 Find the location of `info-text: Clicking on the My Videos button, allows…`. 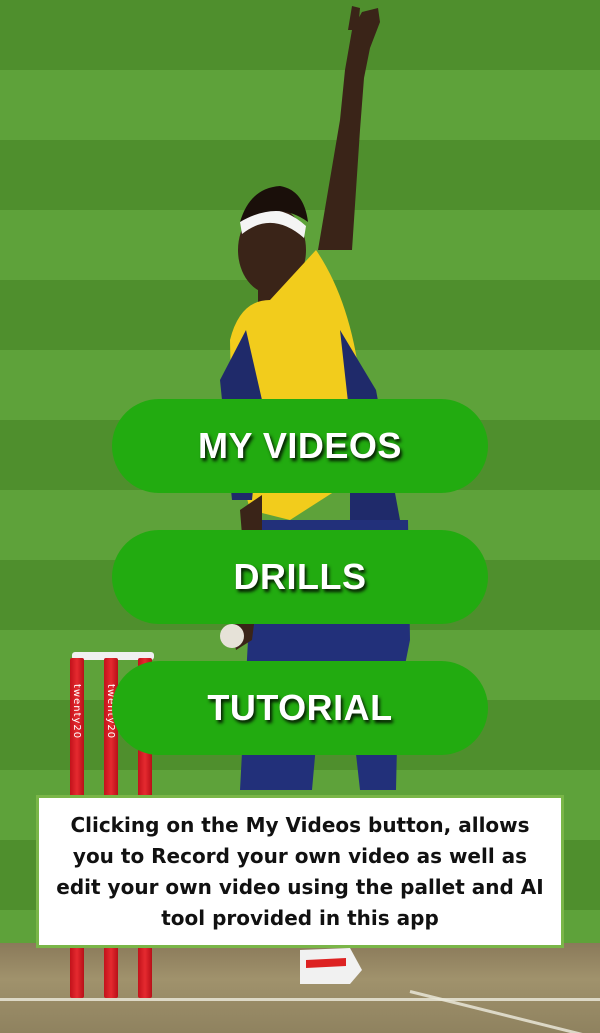

info-text: Clicking on the My Videos button, allows… is located at coordinates (300, 871).